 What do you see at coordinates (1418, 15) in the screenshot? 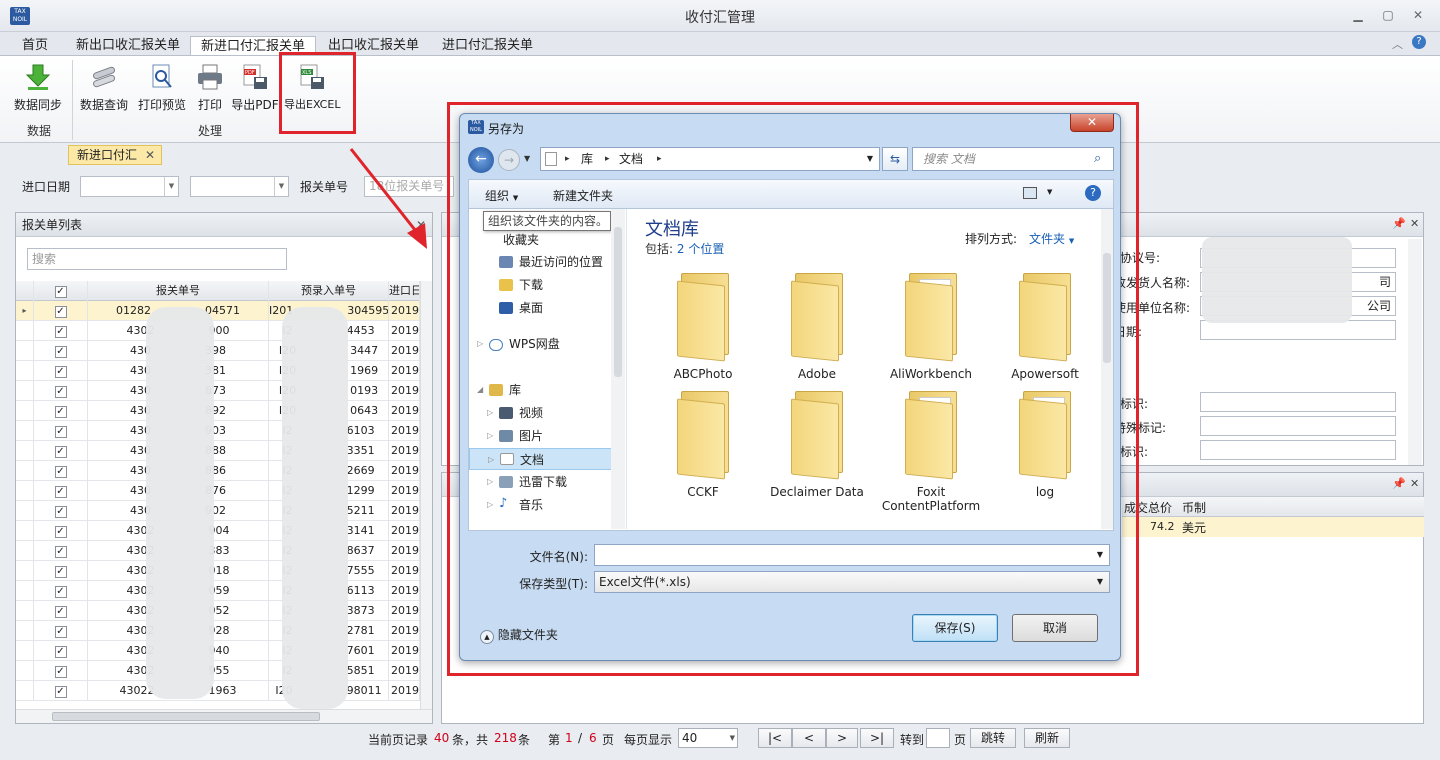
I see `close-icon: ✕` at bounding box center [1418, 15].